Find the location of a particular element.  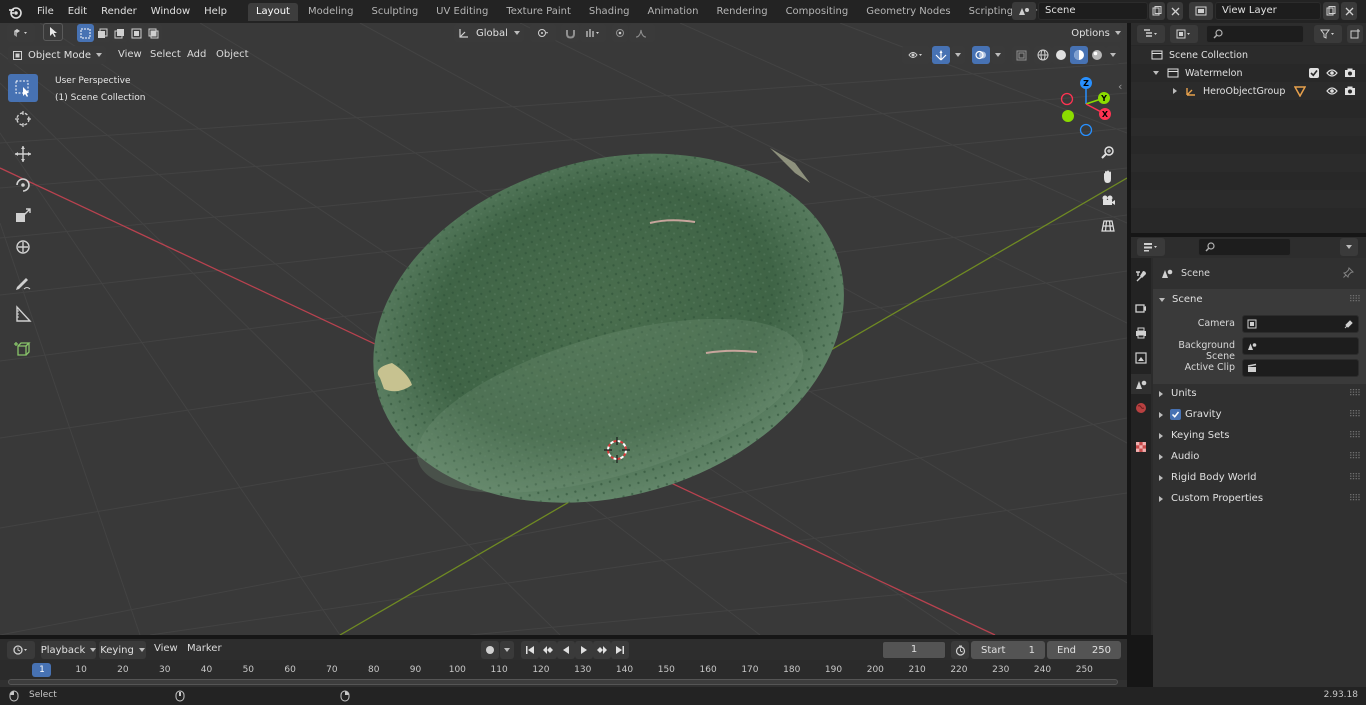

gizmo-options-dropdown is located at coordinates (958, 55).